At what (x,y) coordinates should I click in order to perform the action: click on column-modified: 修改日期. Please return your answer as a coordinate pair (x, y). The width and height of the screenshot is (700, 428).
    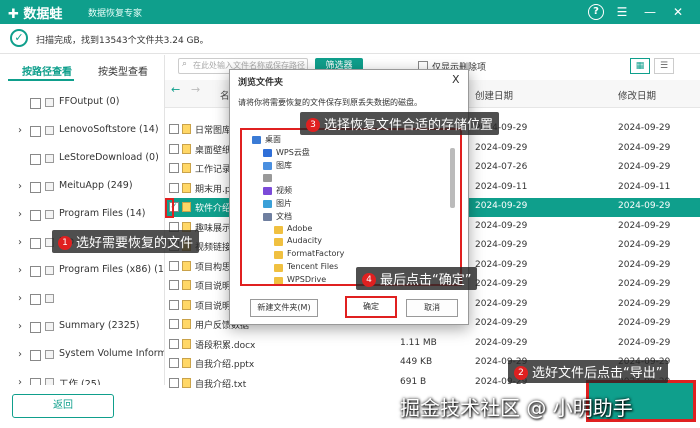
    Looking at the image, I should click on (637, 95).